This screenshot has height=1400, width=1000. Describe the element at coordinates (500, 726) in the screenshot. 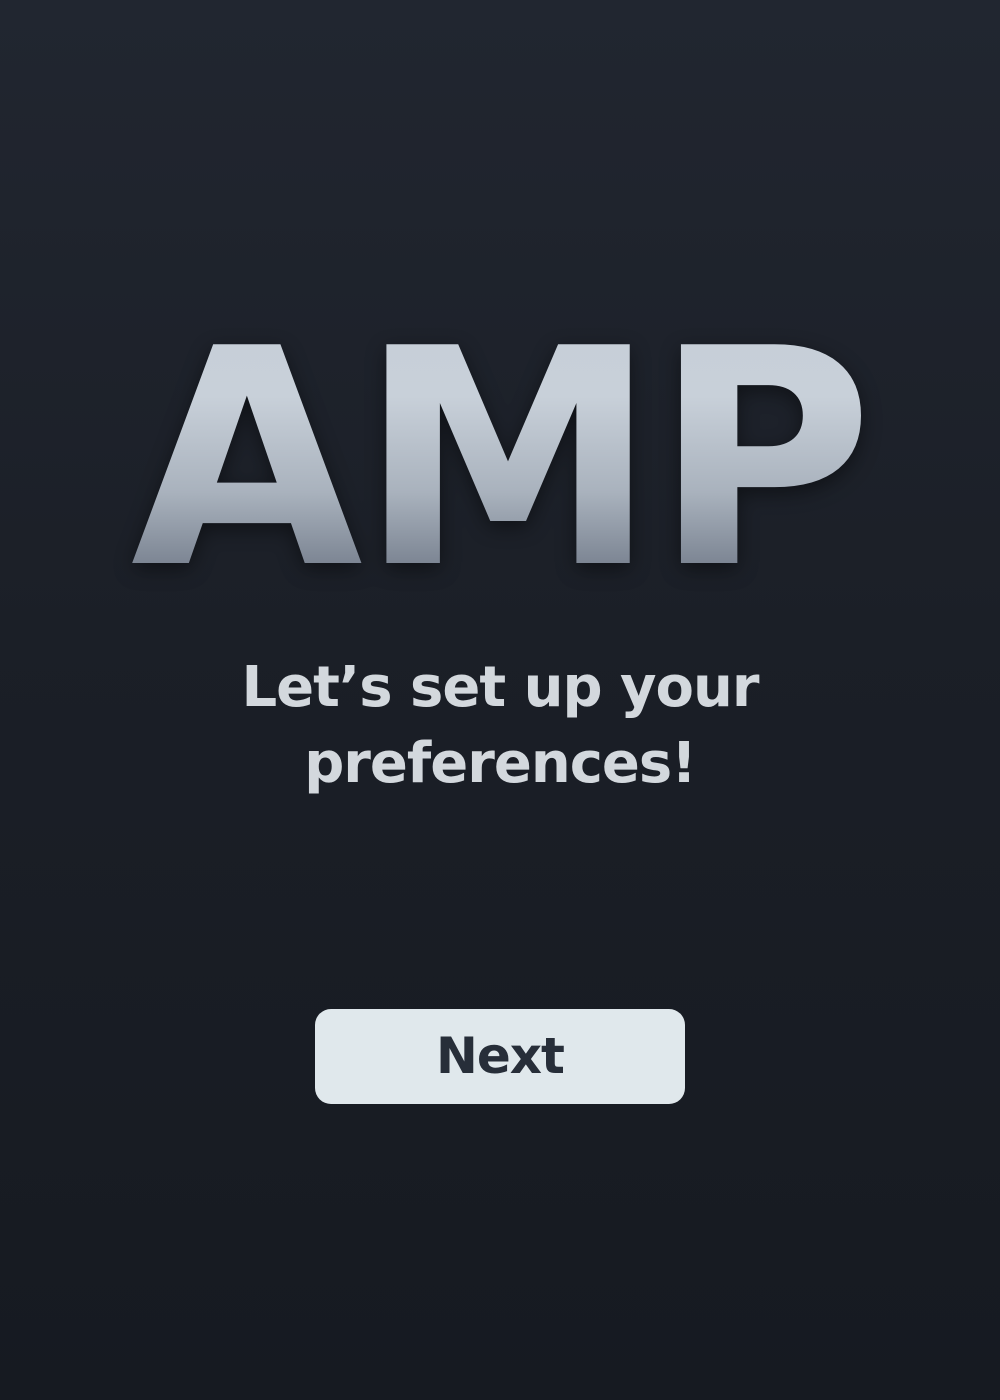

I see `welcome-subtitle: Let’s set up your preferences!` at that location.